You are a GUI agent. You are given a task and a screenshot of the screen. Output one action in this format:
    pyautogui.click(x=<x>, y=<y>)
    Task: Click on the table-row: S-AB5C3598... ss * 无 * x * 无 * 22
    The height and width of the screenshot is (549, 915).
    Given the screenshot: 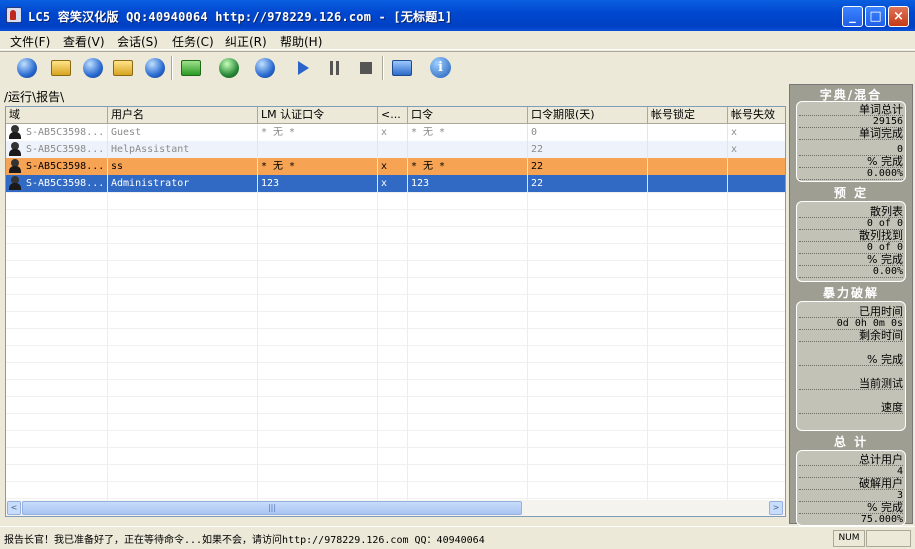 What is the action you would take?
    pyautogui.click(x=395, y=166)
    